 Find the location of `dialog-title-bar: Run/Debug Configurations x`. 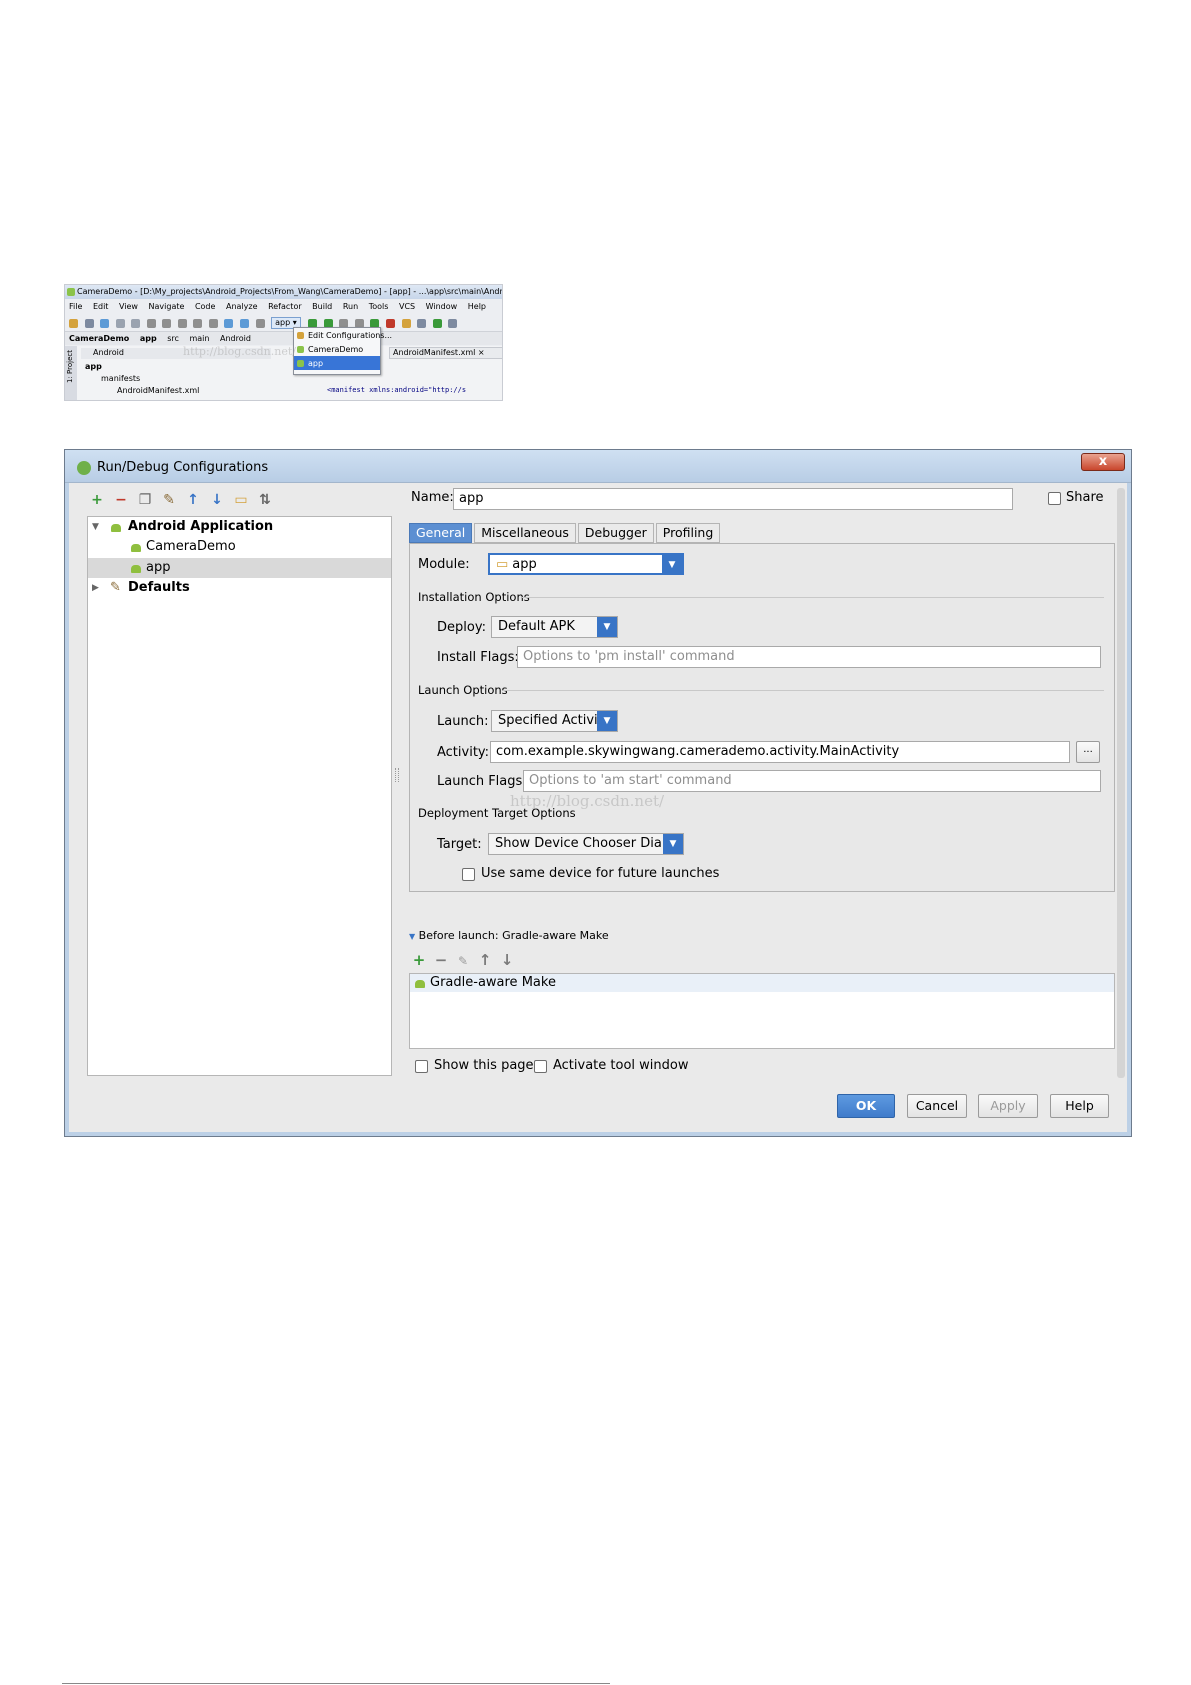

dialog-title-bar: Run/Debug Configurations x is located at coordinates (598, 466).